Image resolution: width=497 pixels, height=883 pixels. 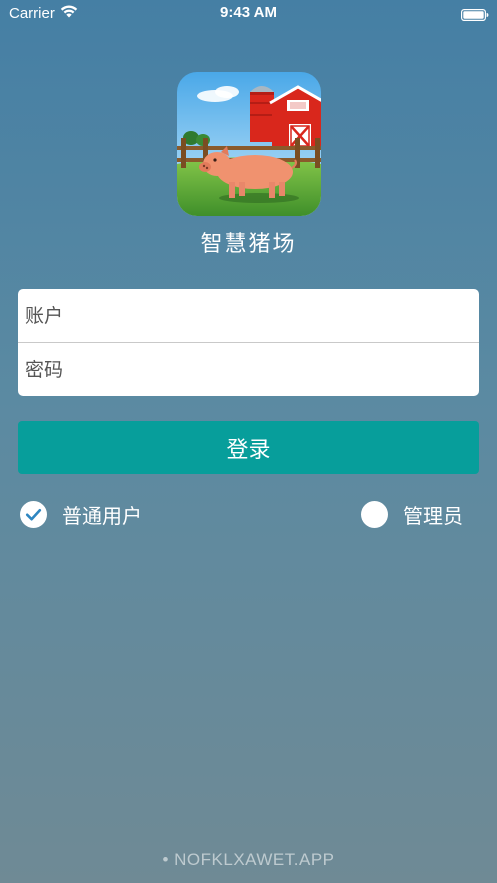 What do you see at coordinates (248, 447) in the screenshot?
I see `login-button: 登录` at bounding box center [248, 447].